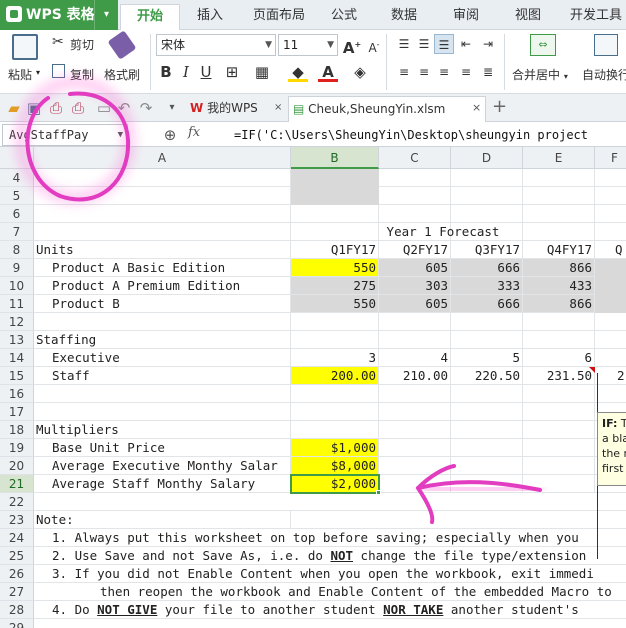 This screenshot has height=628, width=626. What do you see at coordinates (335, 304) in the screenshot?
I see `product-b-q1: 550` at bounding box center [335, 304].